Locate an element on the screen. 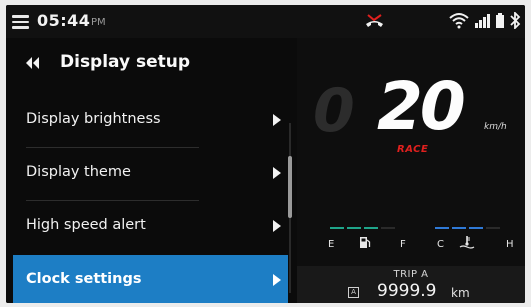 The width and height of the screenshot is (531, 307). trip-unit: km is located at coordinates (460, 293).